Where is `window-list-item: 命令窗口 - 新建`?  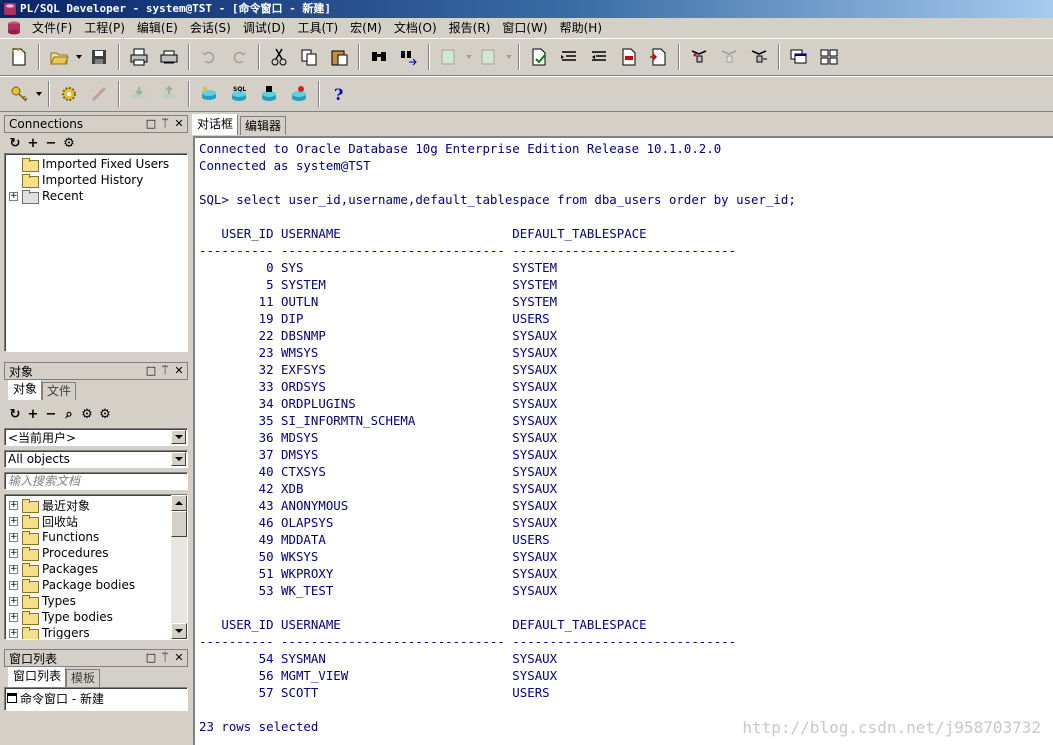
window-list-item: 命令窗口 - 新建 is located at coordinates (97, 698).